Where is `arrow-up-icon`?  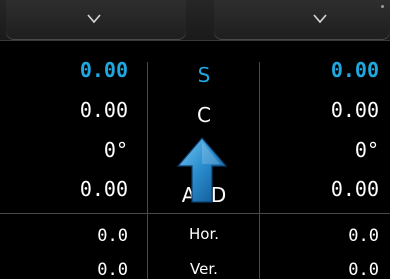 arrow-up-icon is located at coordinates (202, 170).